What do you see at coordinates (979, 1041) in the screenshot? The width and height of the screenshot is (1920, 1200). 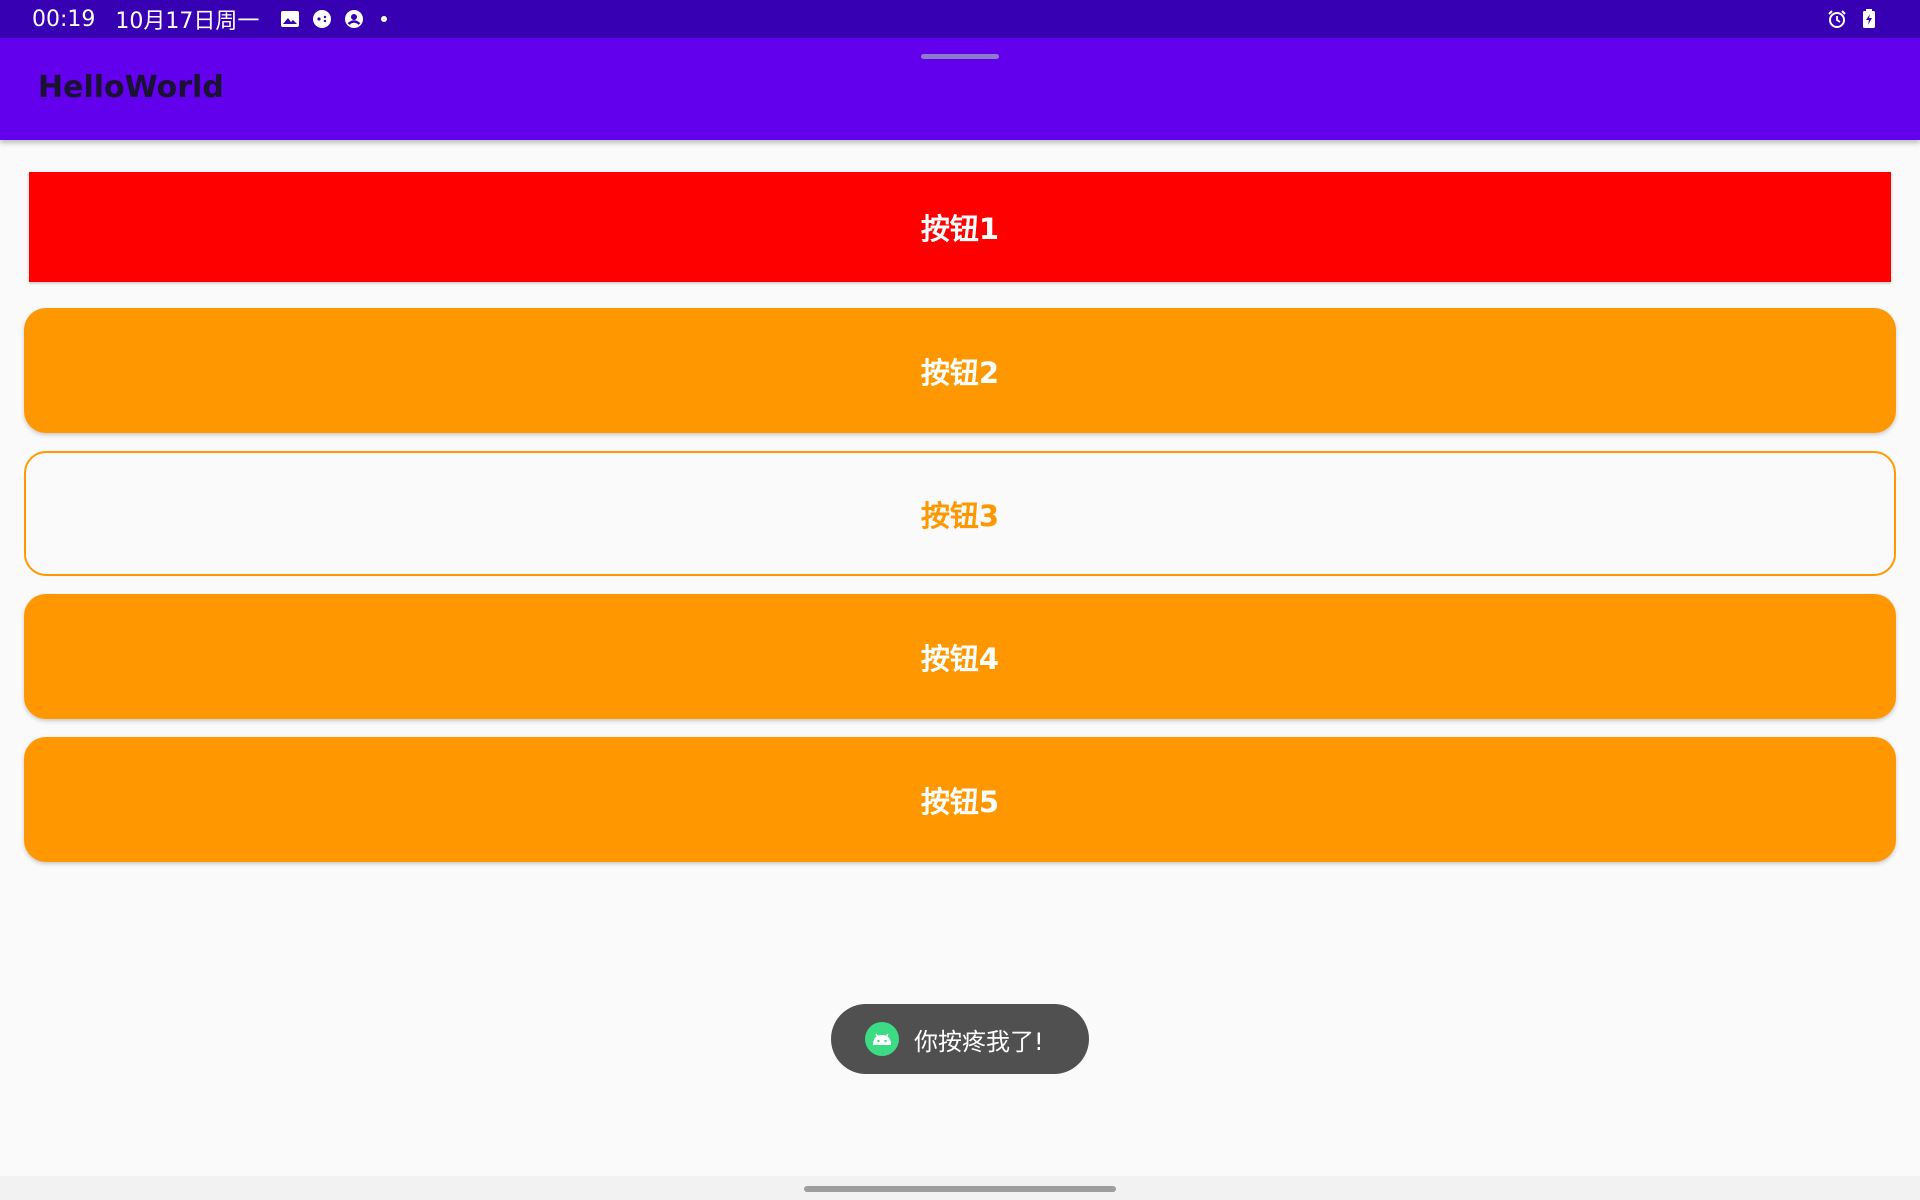 I see `toast-message: 你按疼我了!` at bounding box center [979, 1041].